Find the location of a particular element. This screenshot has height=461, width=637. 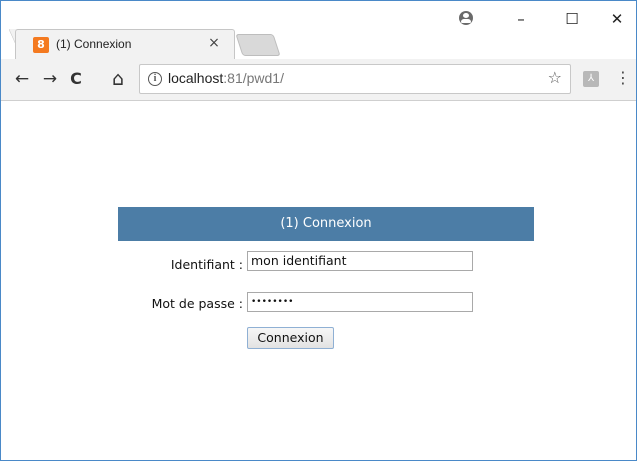

url-text: localhost:81/pwd1/ is located at coordinates (226, 78).